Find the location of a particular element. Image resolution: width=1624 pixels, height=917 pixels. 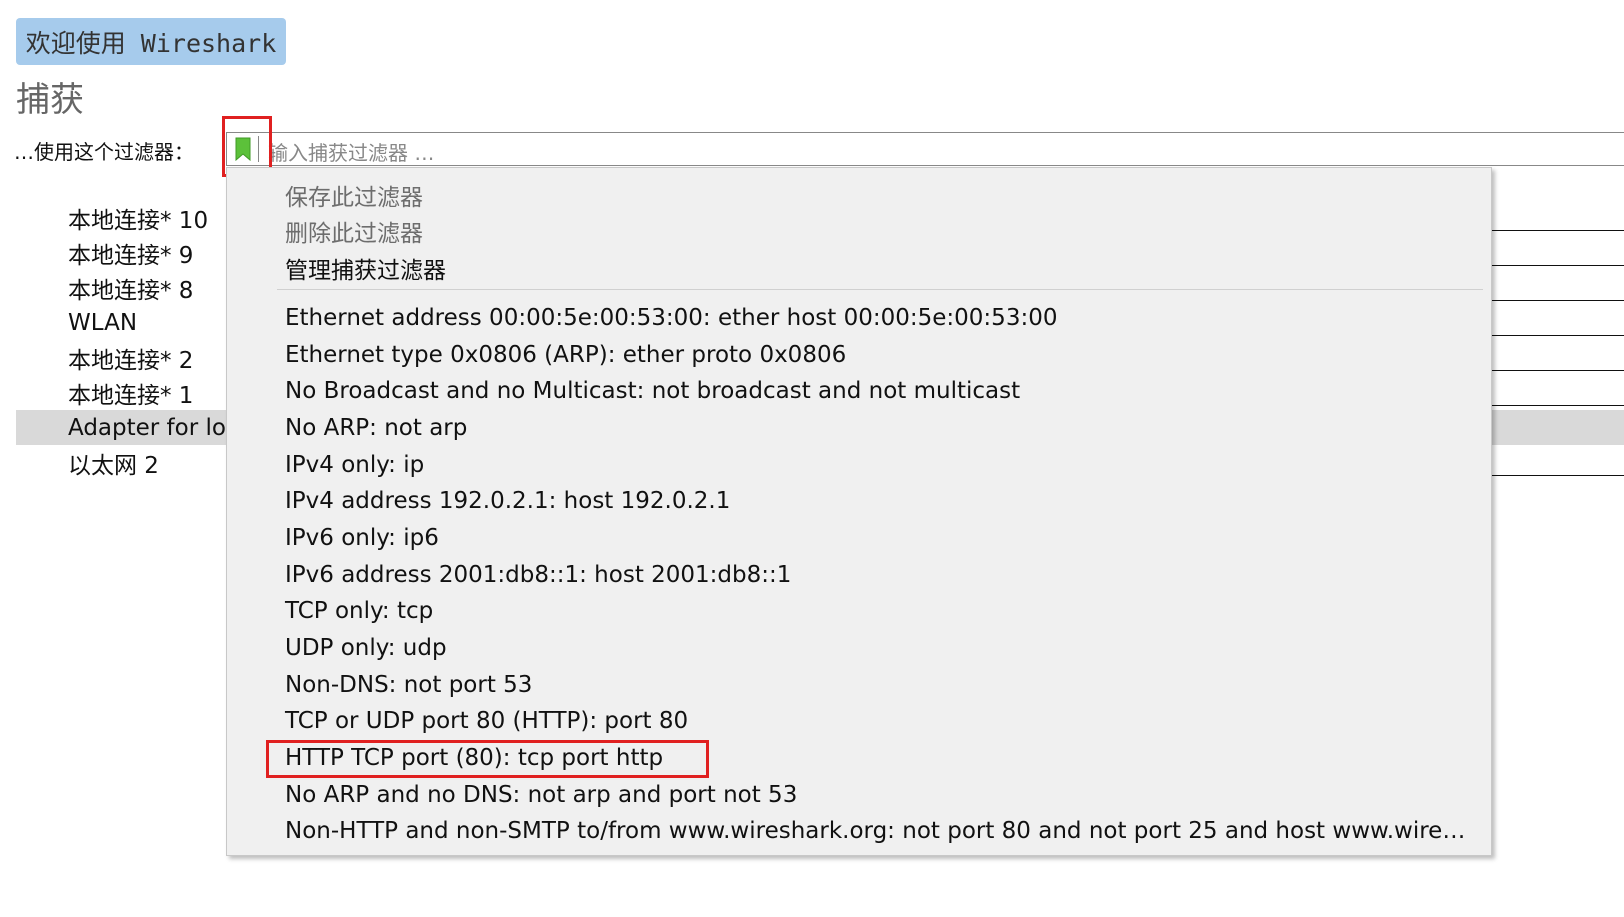

filter-menu-item: UDP only: udp is located at coordinates (366, 648).